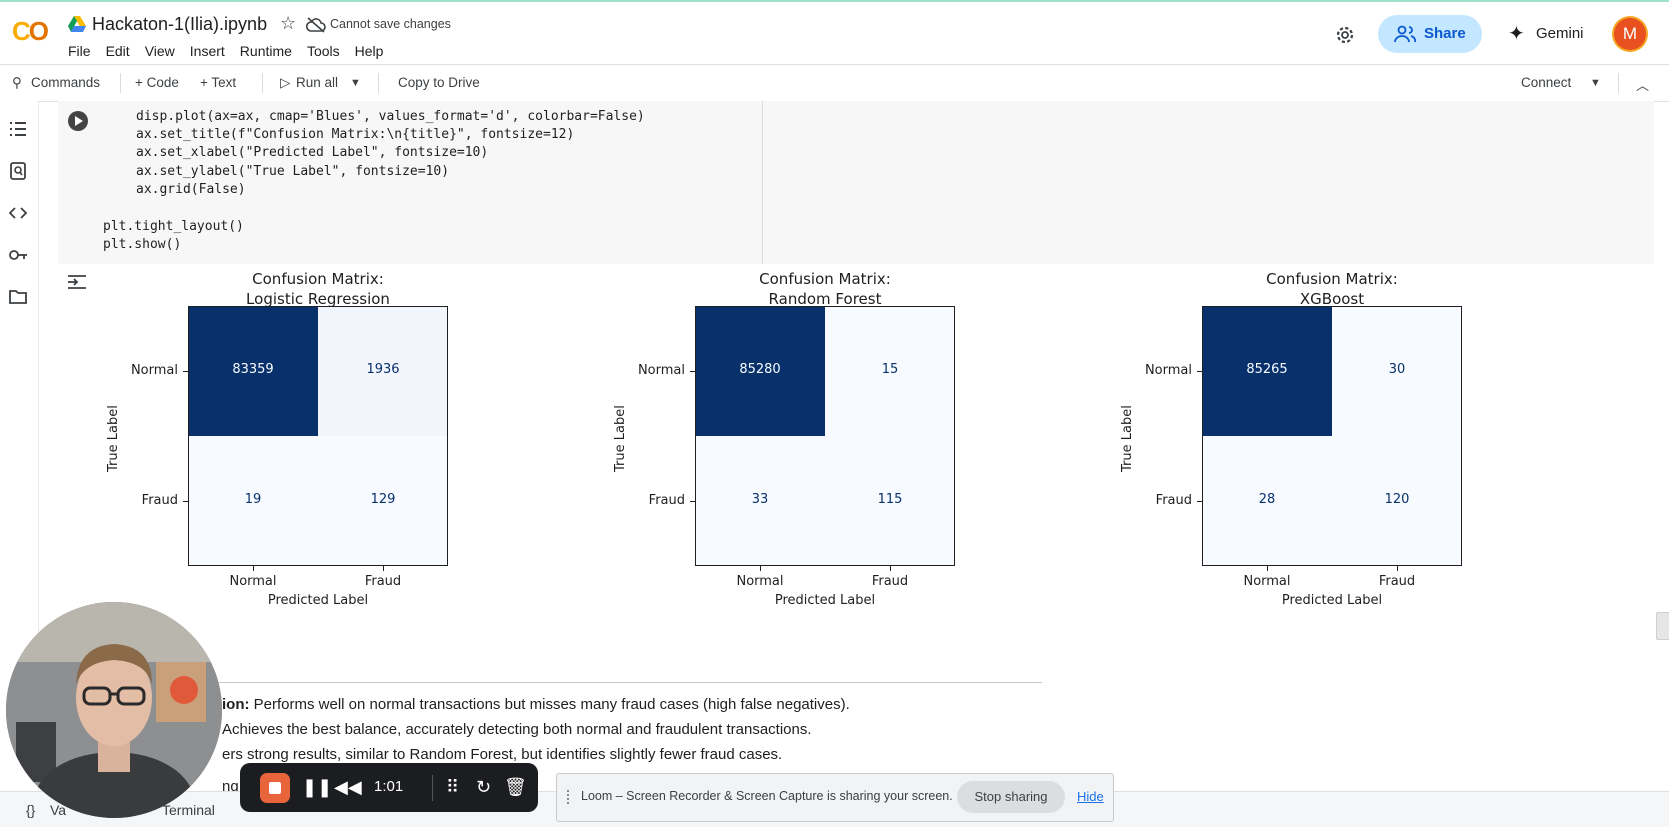  What do you see at coordinates (17, 83) in the screenshot?
I see `search-icon: ⚲` at bounding box center [17, 83].